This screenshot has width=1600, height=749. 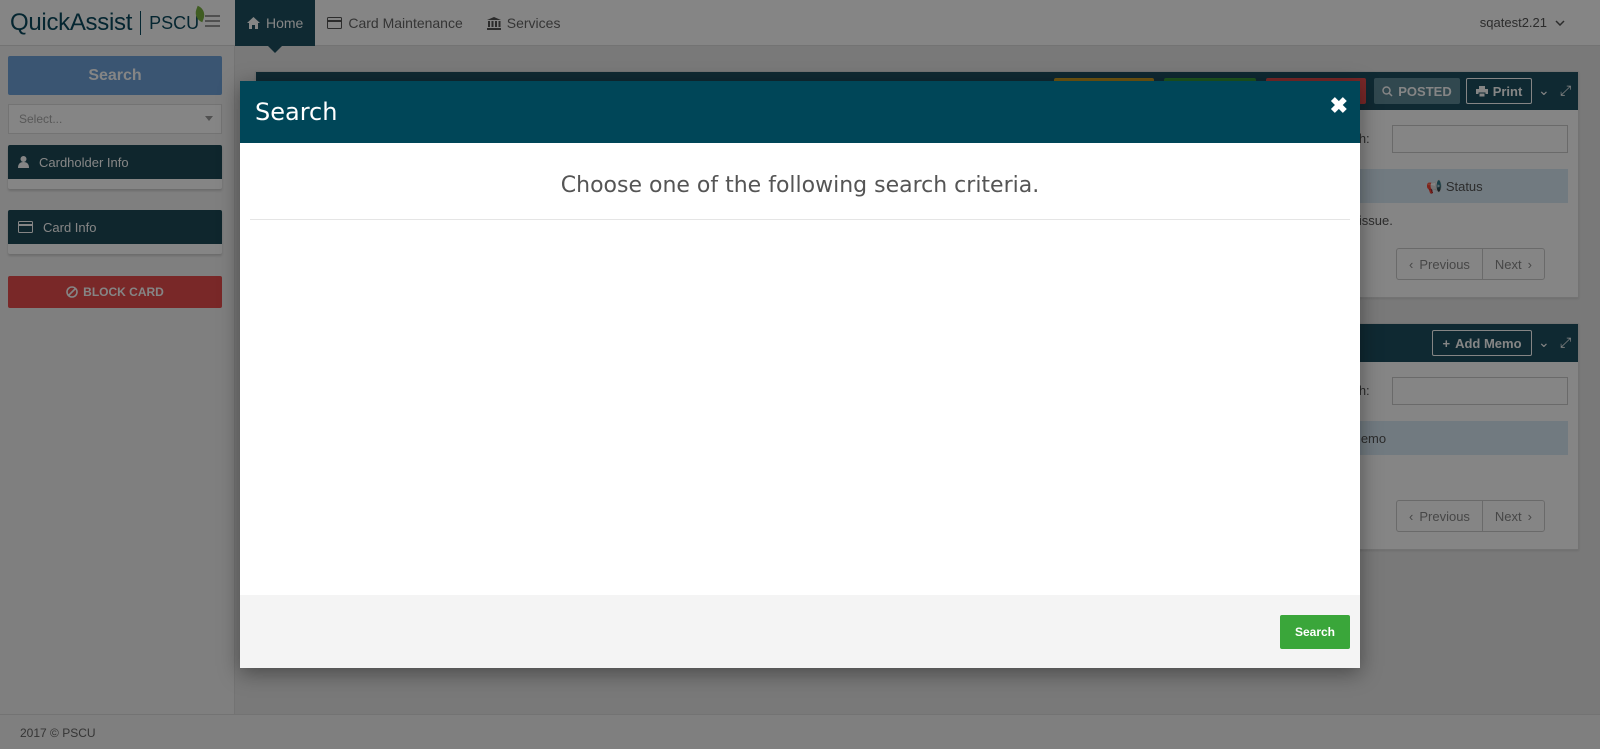 I want to click on modal-search-button: Search, so click(x=1315, y=632).